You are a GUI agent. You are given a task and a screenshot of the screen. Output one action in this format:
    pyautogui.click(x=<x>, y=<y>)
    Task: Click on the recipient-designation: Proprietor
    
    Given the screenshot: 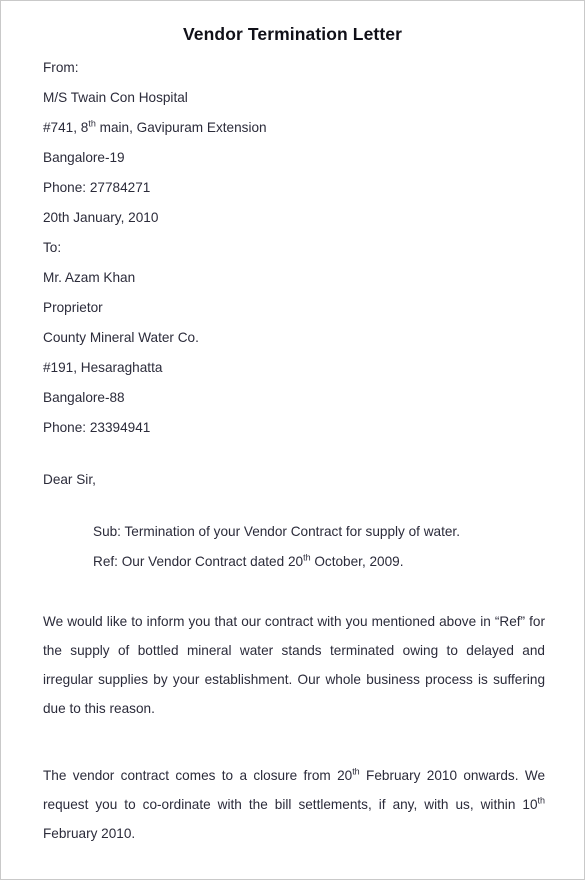 What is the action you would take?
    pyautogui.click(x=73, y=308)
    